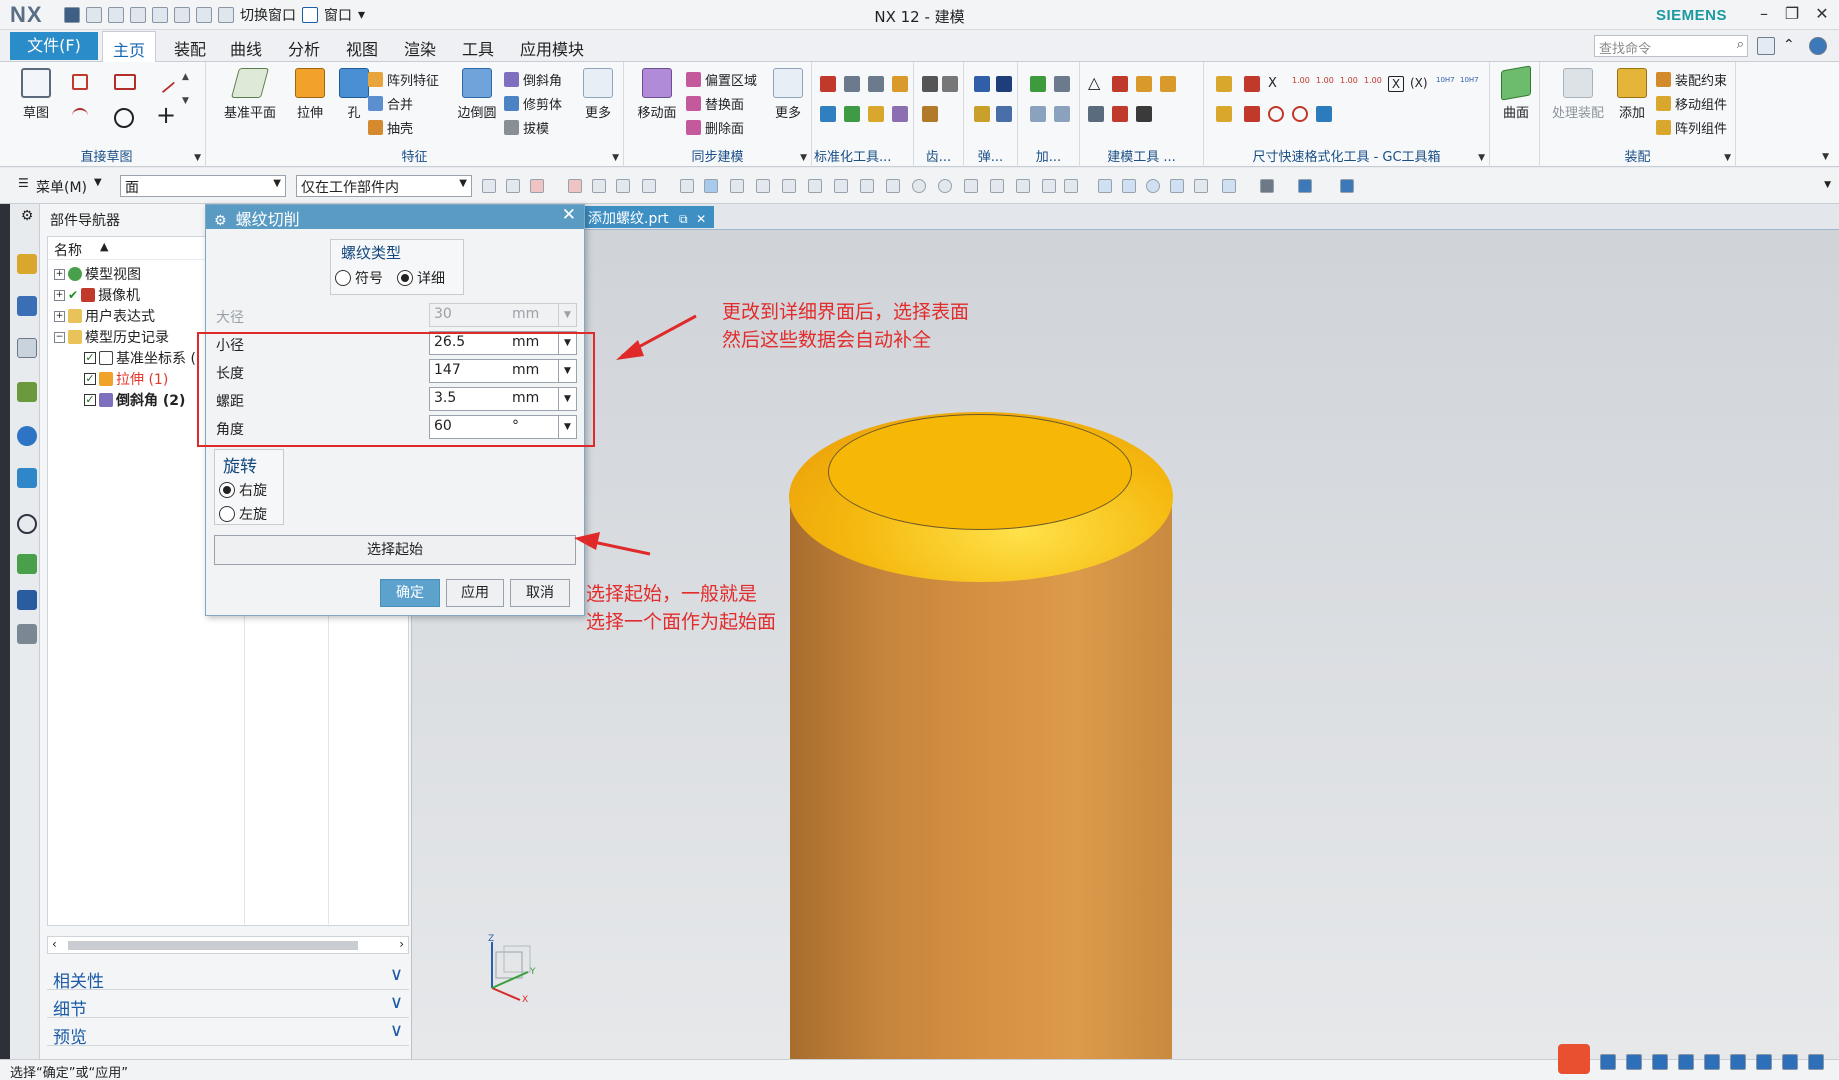 The width and height of the screenshot is (1839, 1080). Describe the element at coordinates (304, 48) in the screenshot. I see `tab-analysis: 分析` at that location.